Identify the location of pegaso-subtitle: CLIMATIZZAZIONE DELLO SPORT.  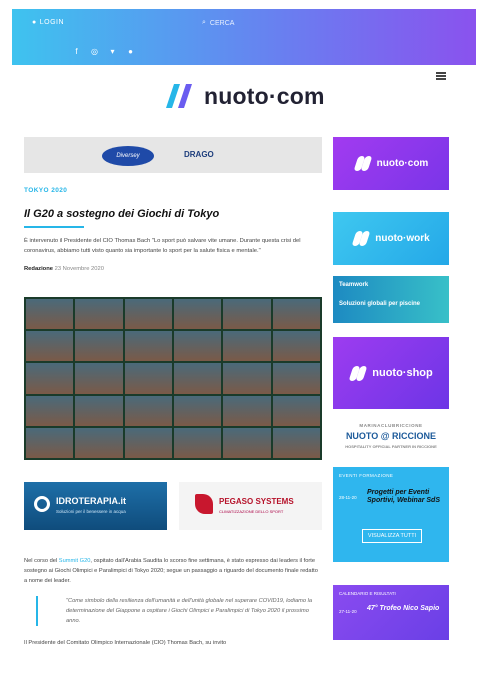
(251, 511).